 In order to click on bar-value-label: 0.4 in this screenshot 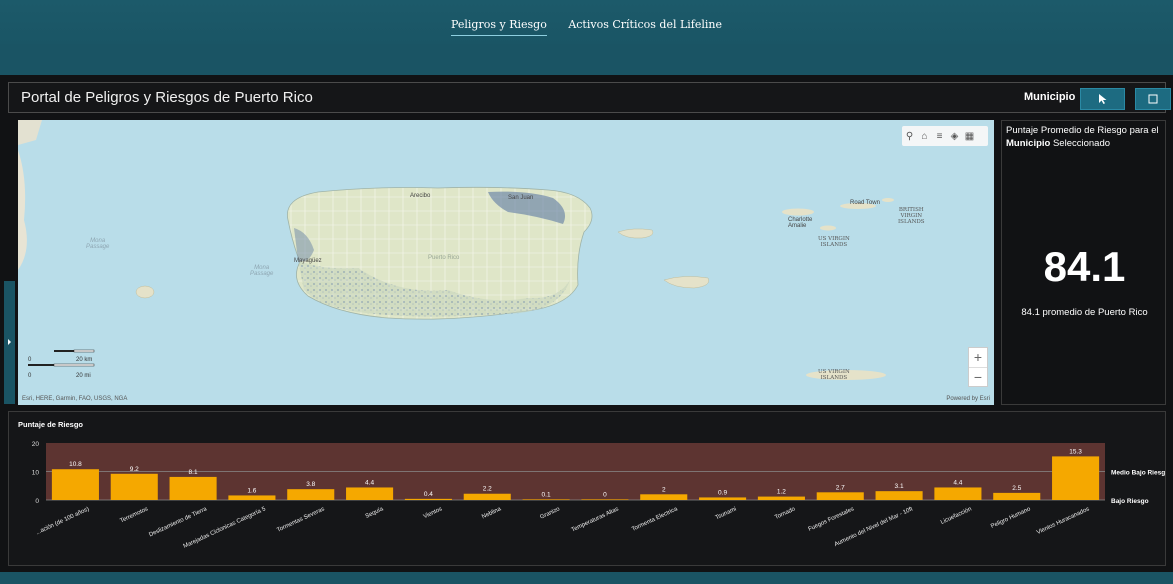, I will do `click(428, 494)`.